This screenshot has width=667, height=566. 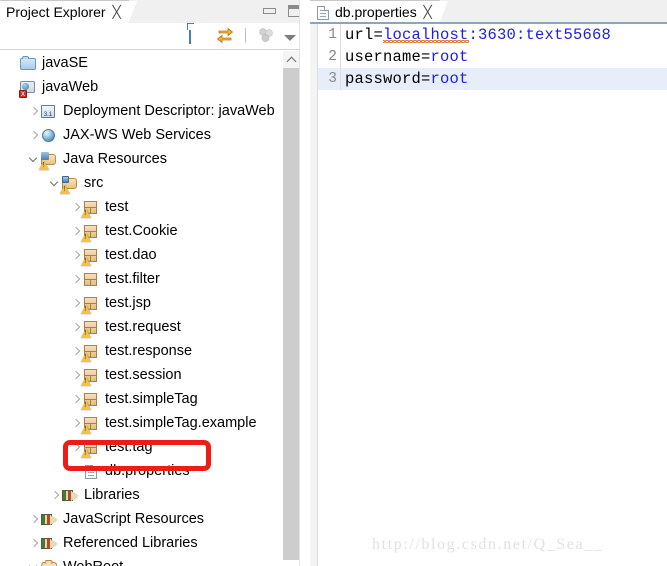 I want to click on code-line: 3 password=root, so click(x=492, y=79).